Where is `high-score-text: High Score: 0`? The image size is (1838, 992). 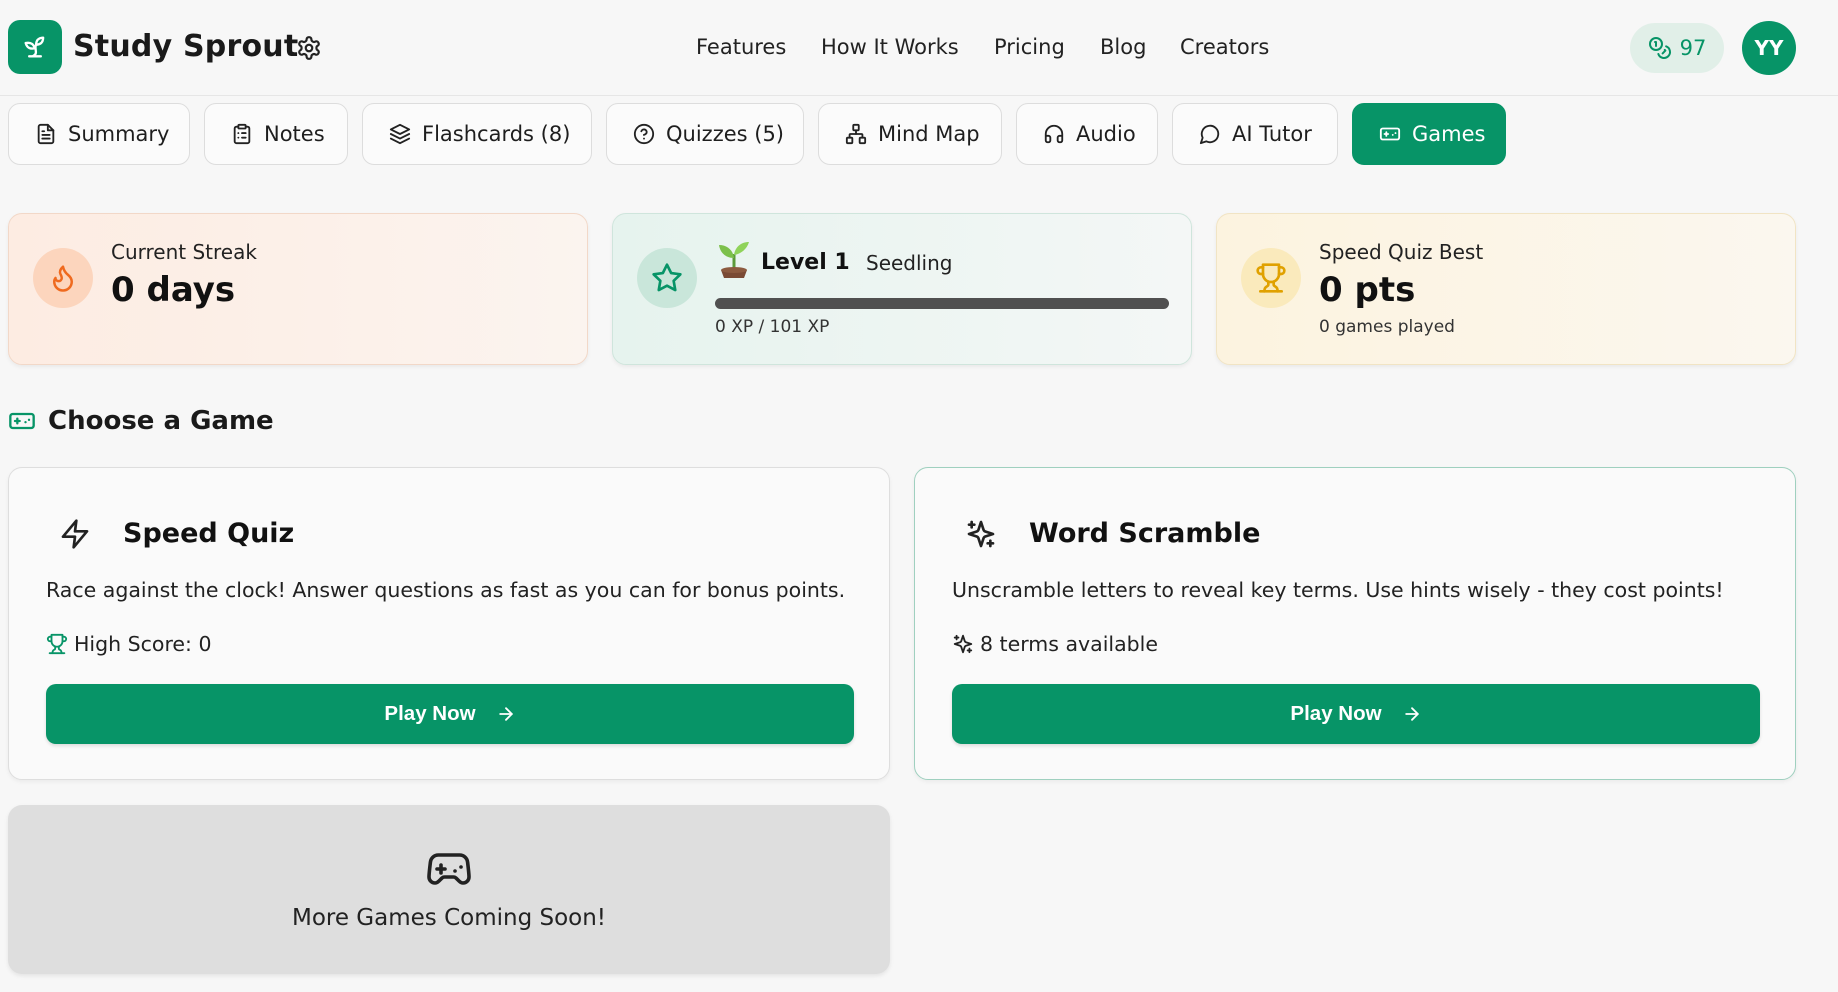
high-score-text: High Score: 0 is located at coordinates (143, 644).